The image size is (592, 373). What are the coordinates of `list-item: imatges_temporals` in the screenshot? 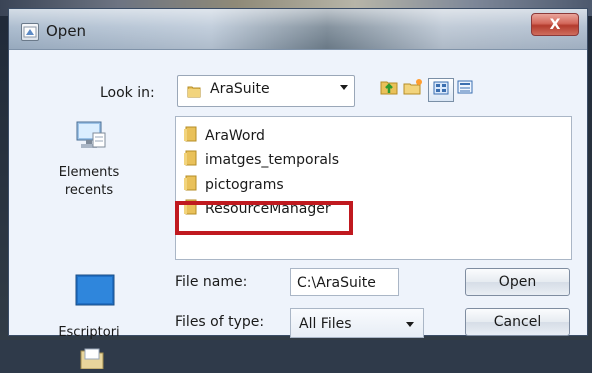 It's located at (261, 160).